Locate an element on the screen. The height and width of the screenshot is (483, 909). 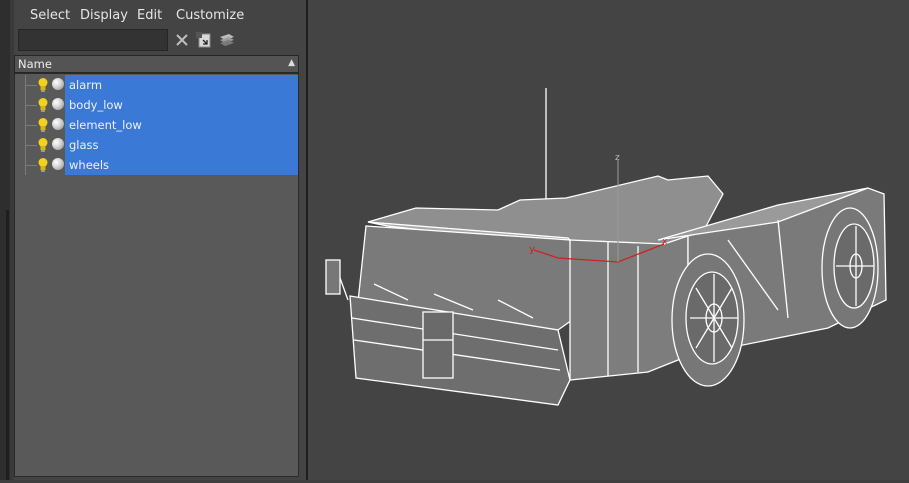
sort-ascending-icon: ▲ is located at coordinates (291, 63).